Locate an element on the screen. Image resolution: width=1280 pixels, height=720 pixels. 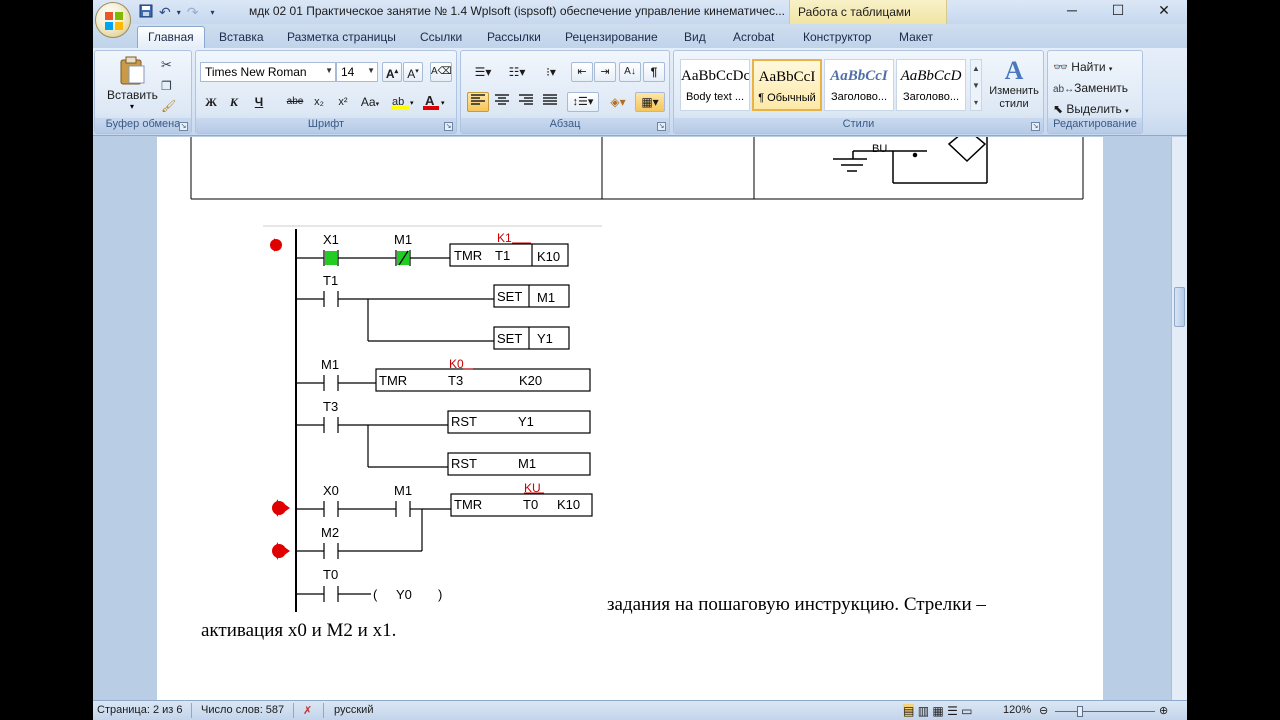
draft-icon: ▭ is located at coordinates (966, 711).